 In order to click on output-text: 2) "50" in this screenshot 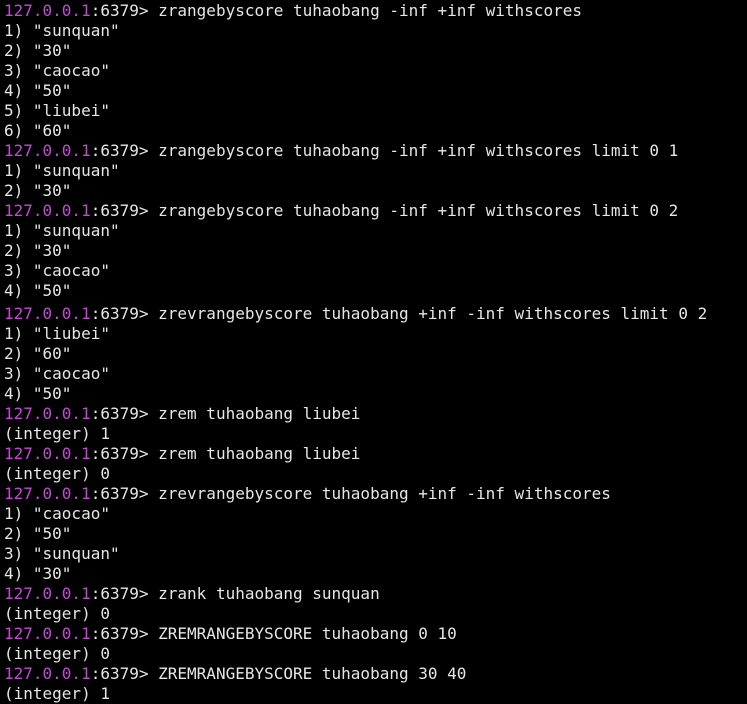, I will do `click(38, 533)`.